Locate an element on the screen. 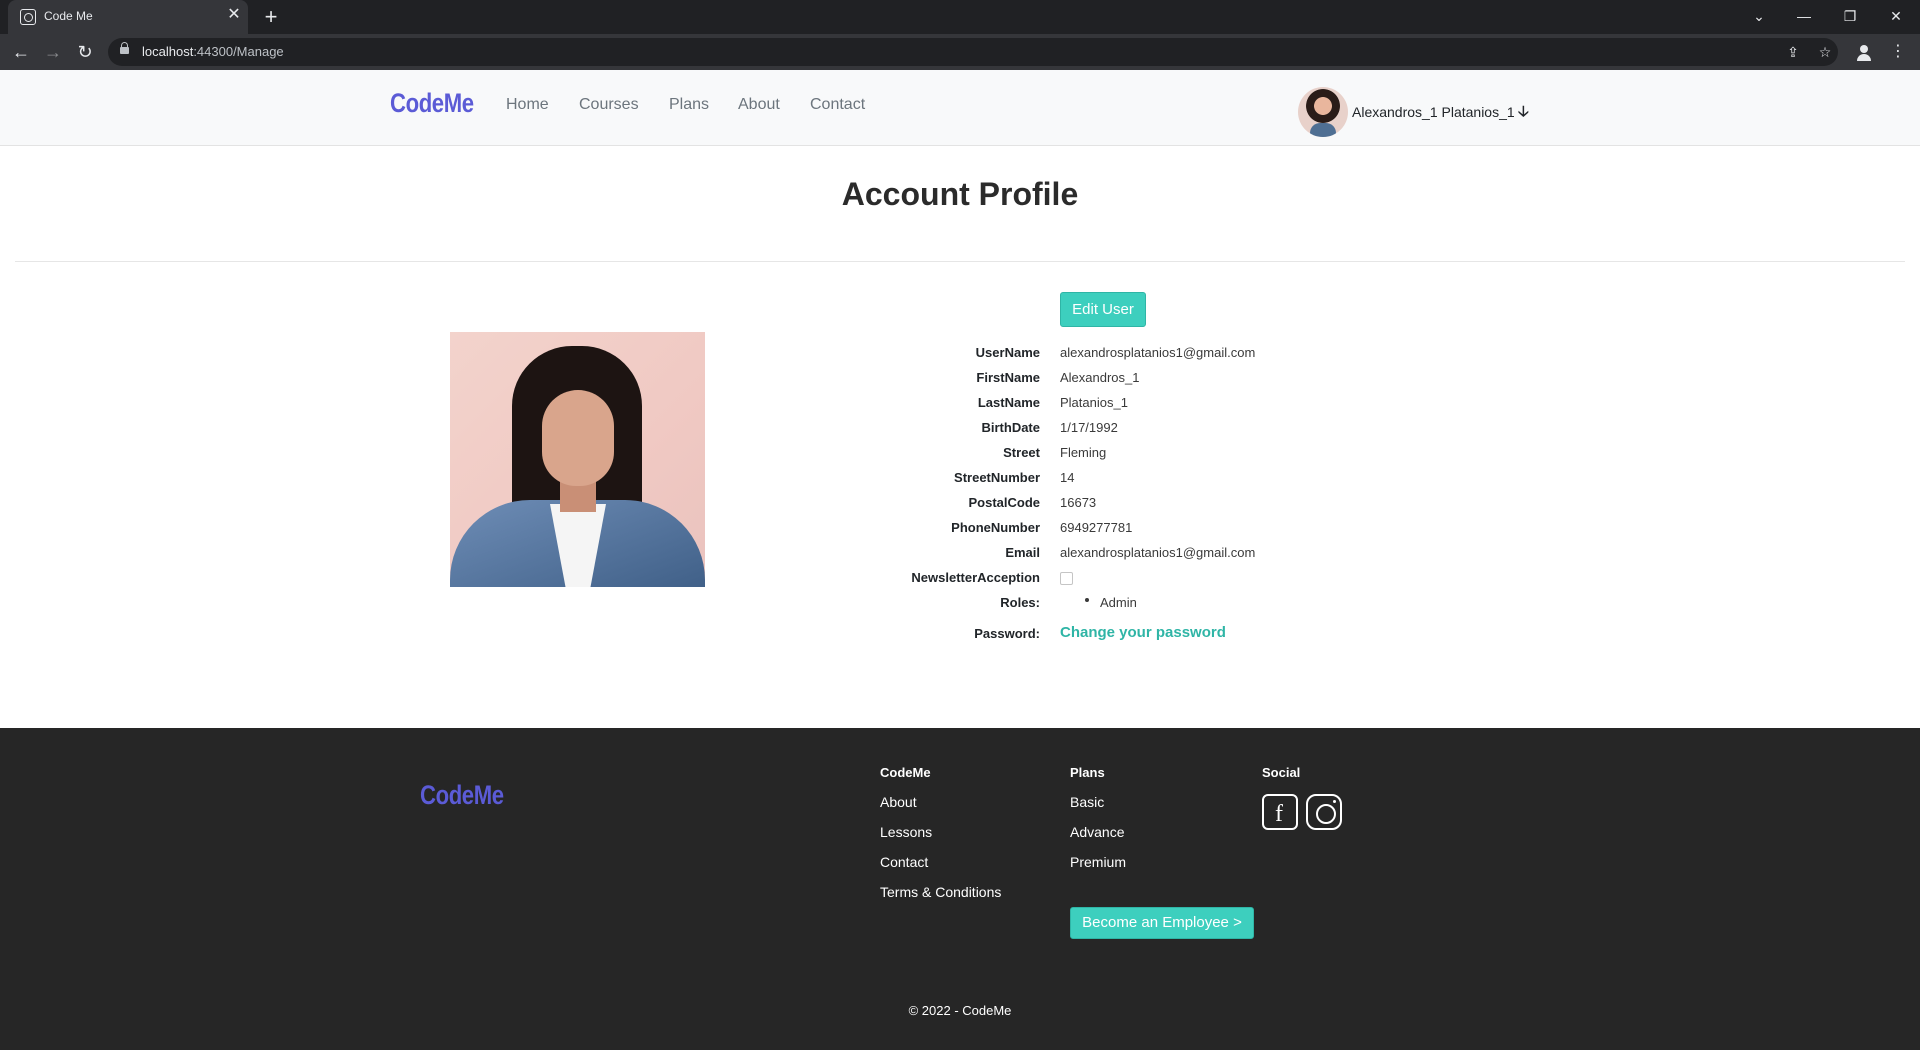 This screenshot has height=1050, width=1920. detail-label-birthdate: BirthDate is located at coordinates (1010, 427).